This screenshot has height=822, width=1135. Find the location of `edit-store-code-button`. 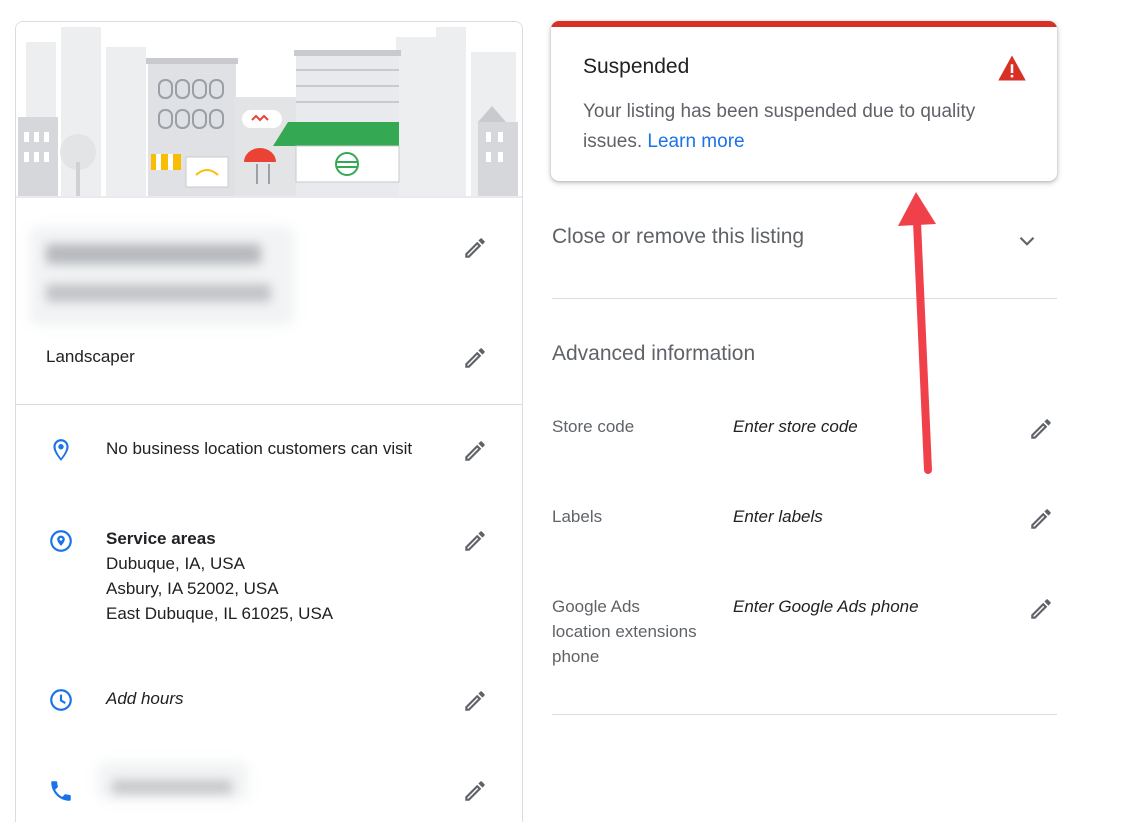

edit-store-code-button is located at coordinates (1041, 429).